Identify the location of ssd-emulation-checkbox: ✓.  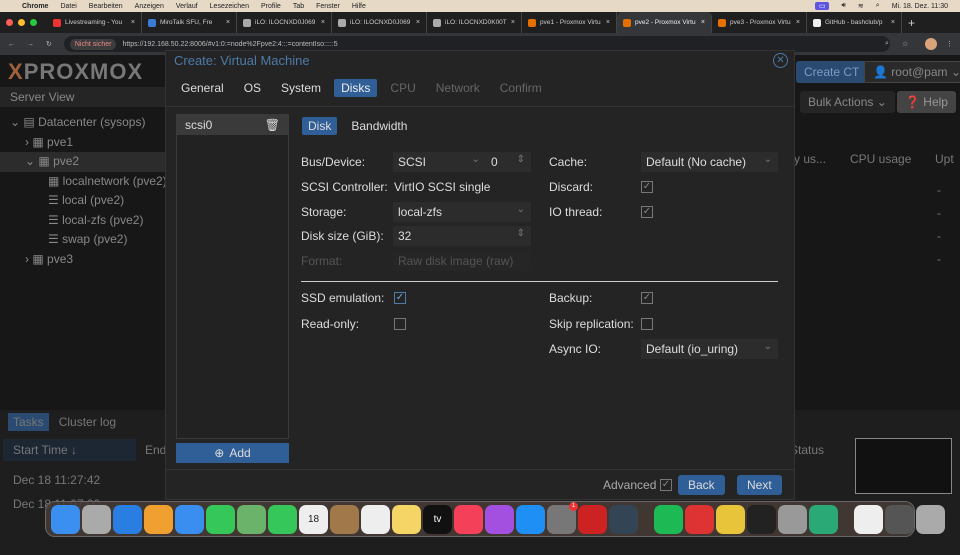
(400, 298).